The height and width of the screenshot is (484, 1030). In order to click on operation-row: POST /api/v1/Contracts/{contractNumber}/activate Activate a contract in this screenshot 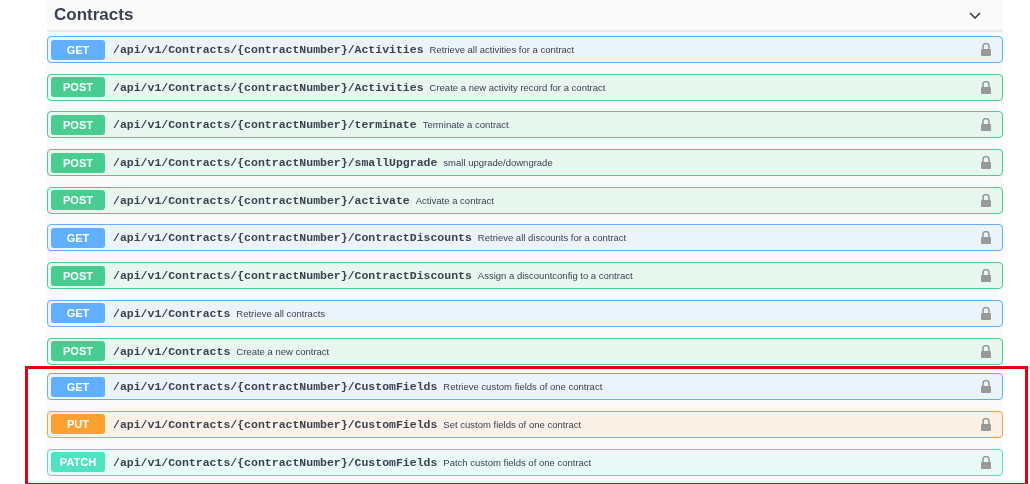, I will do `click(525, 200)`.